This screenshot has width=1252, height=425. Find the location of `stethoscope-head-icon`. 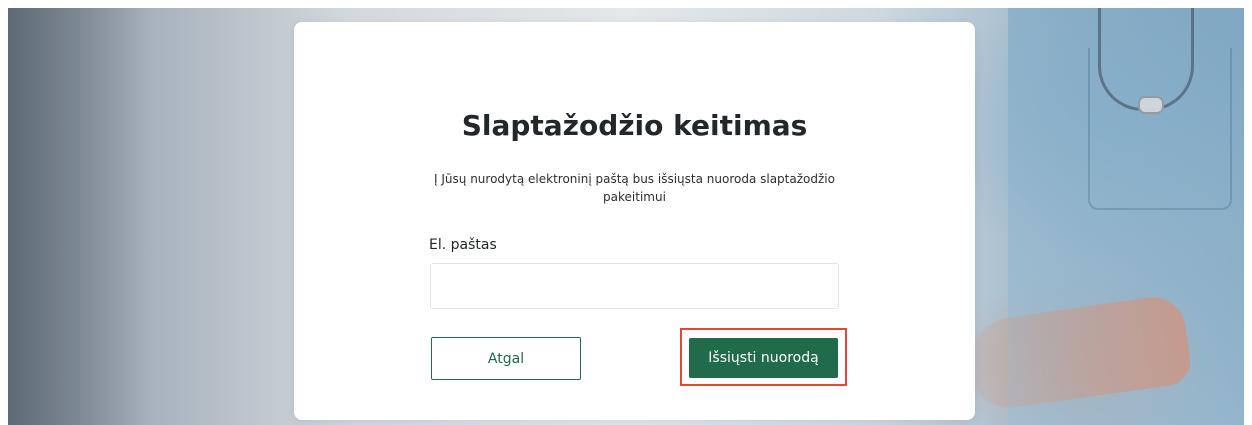

stethoscope-head-icon is located at coordinates (1151, 105).